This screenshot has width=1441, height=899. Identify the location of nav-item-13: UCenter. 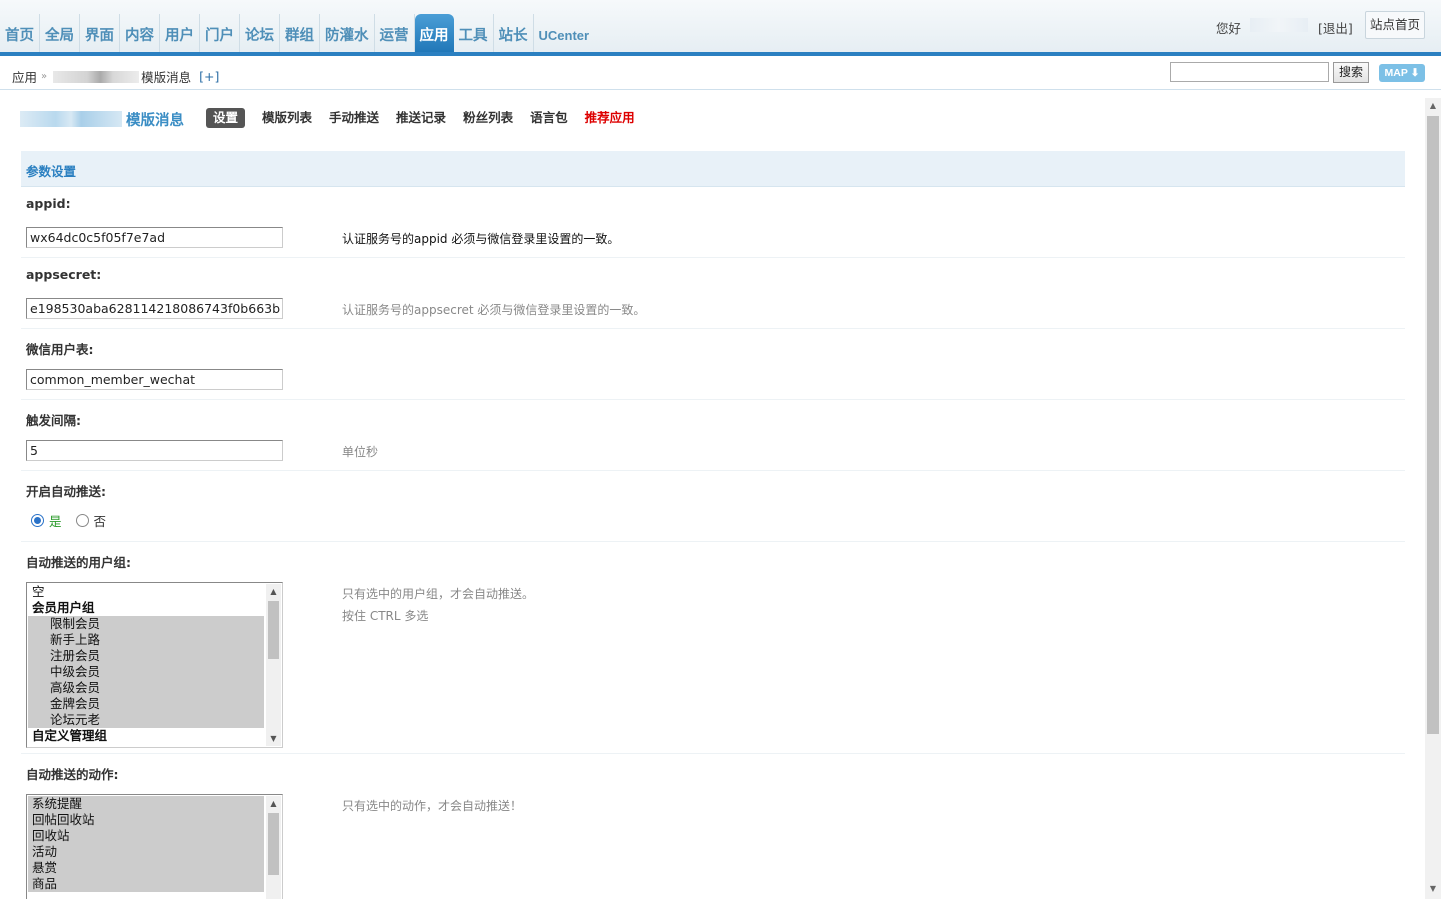
(564, 33).